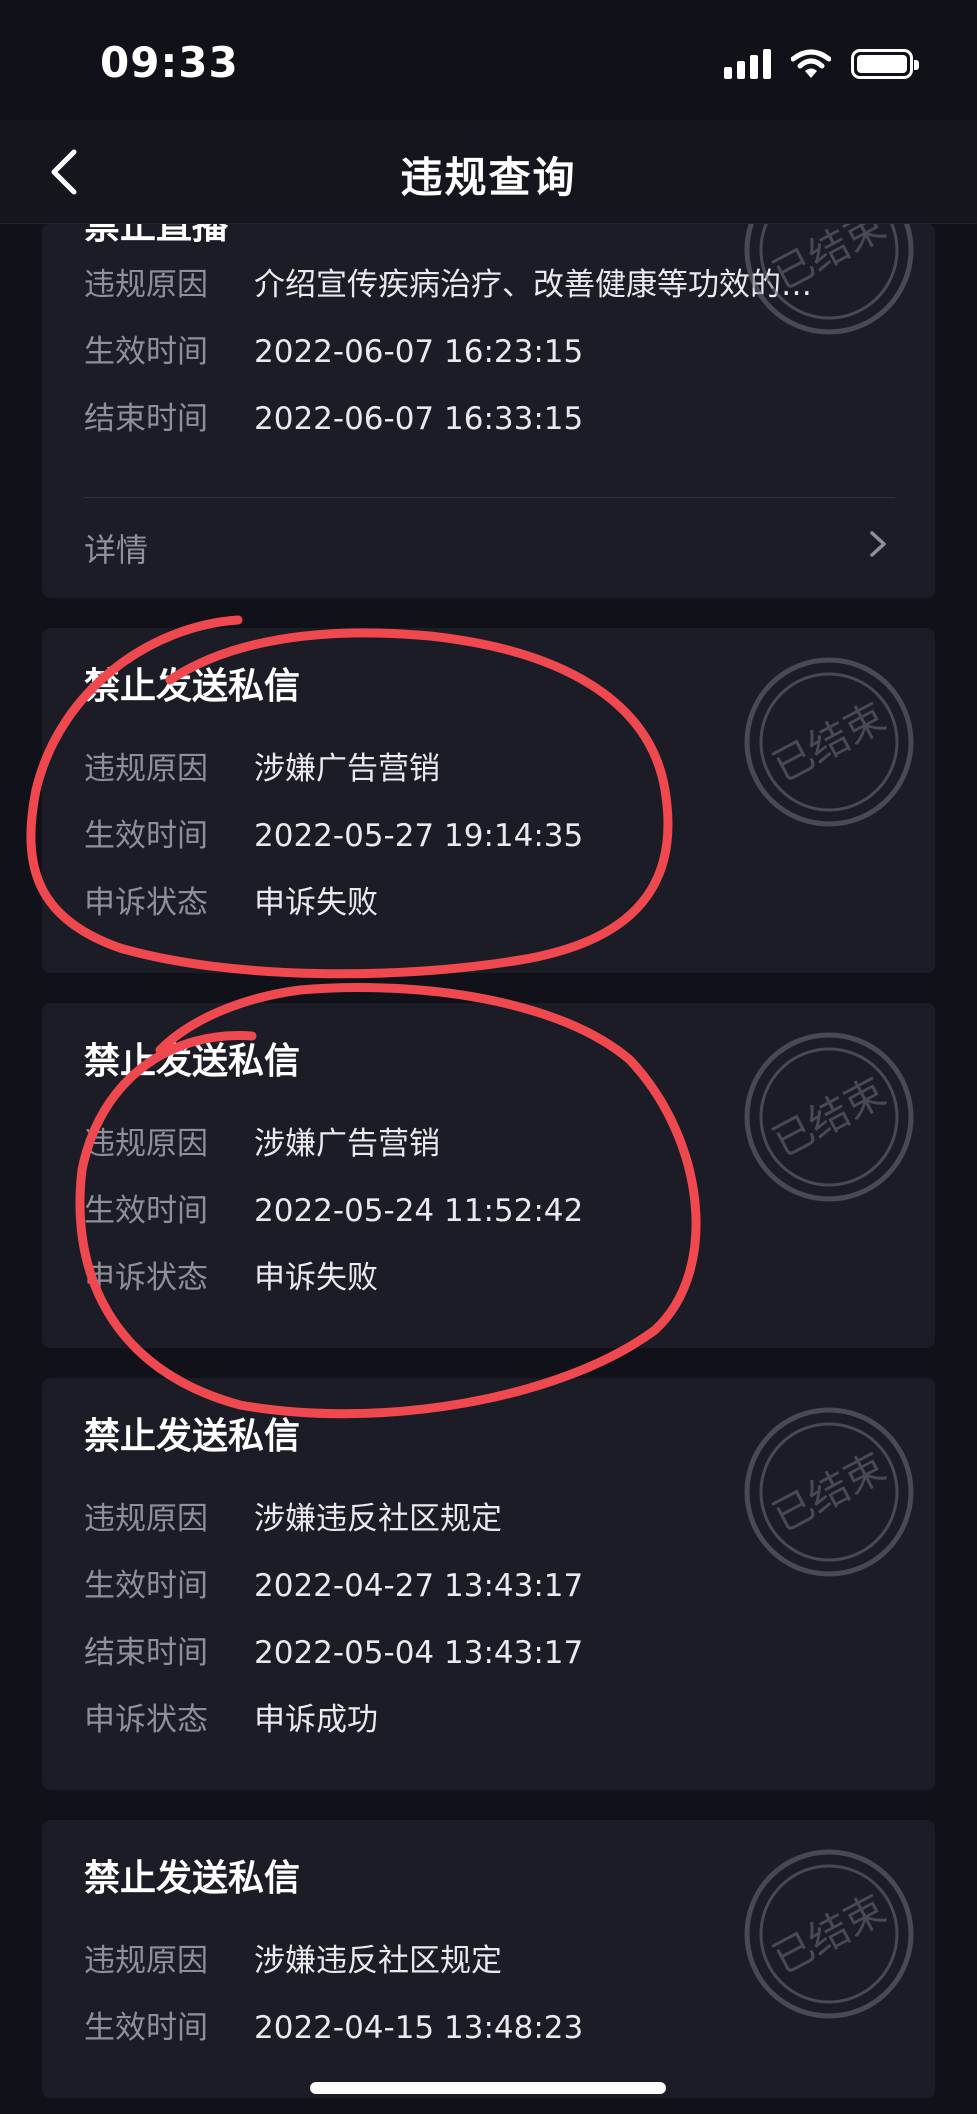 The height and width of the screenshot is (2114, 977). I want to click on details-link: 详情, so click(489, 548).